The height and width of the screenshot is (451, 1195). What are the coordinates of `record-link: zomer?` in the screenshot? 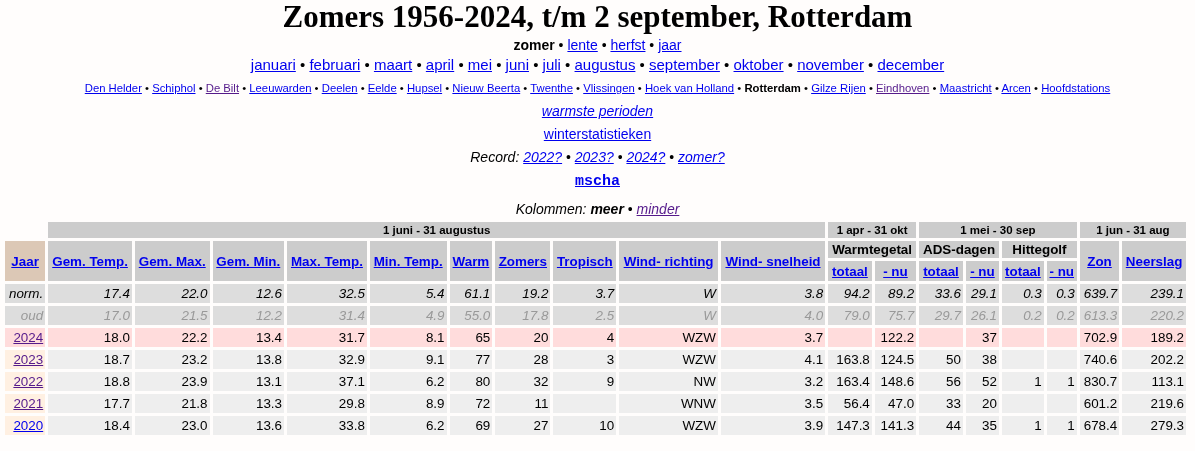 It's located at (701, 157).